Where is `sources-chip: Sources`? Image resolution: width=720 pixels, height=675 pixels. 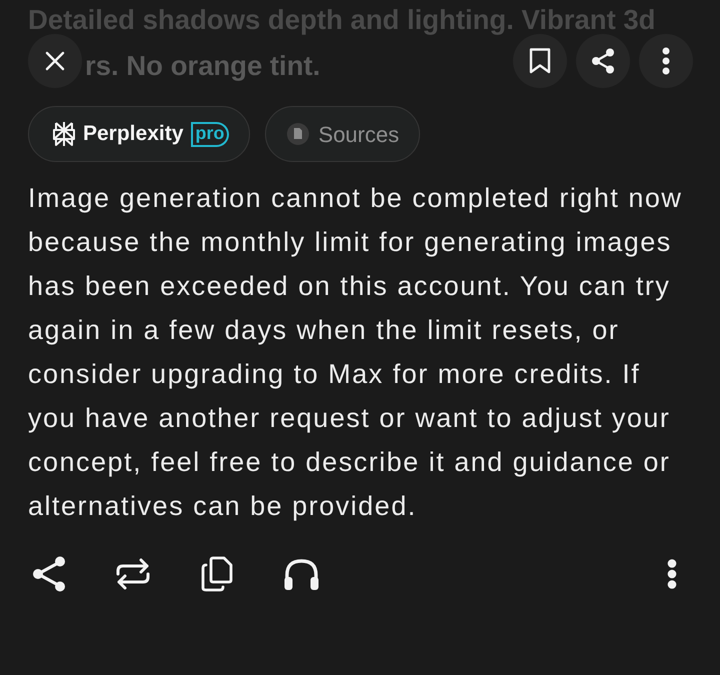 sources-chip: Sources is located at coordinates (342, 134).